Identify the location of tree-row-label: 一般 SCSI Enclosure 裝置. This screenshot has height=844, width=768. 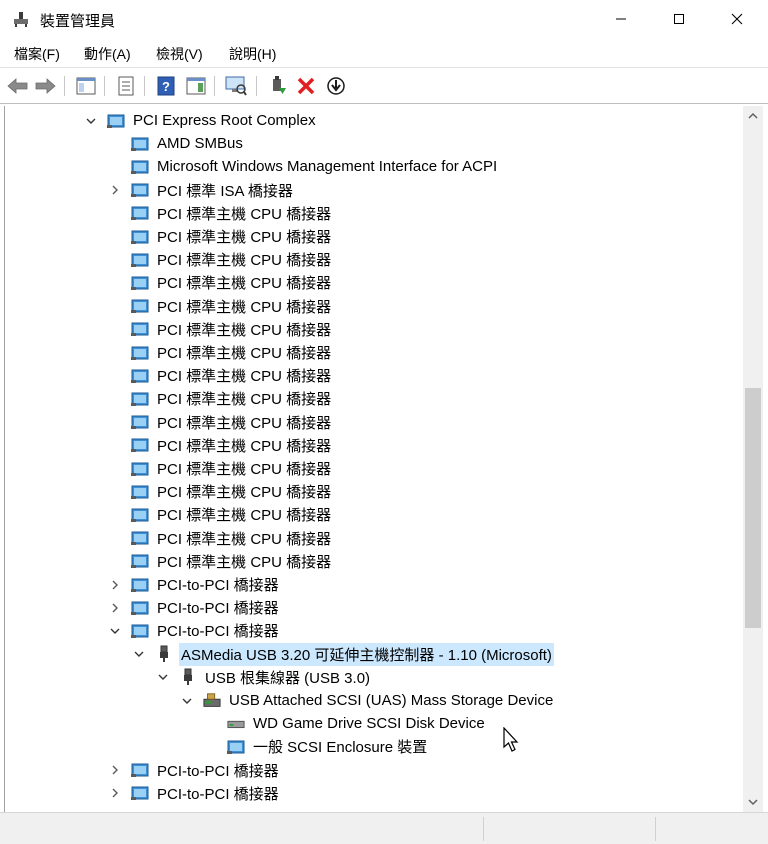
(340, 748).